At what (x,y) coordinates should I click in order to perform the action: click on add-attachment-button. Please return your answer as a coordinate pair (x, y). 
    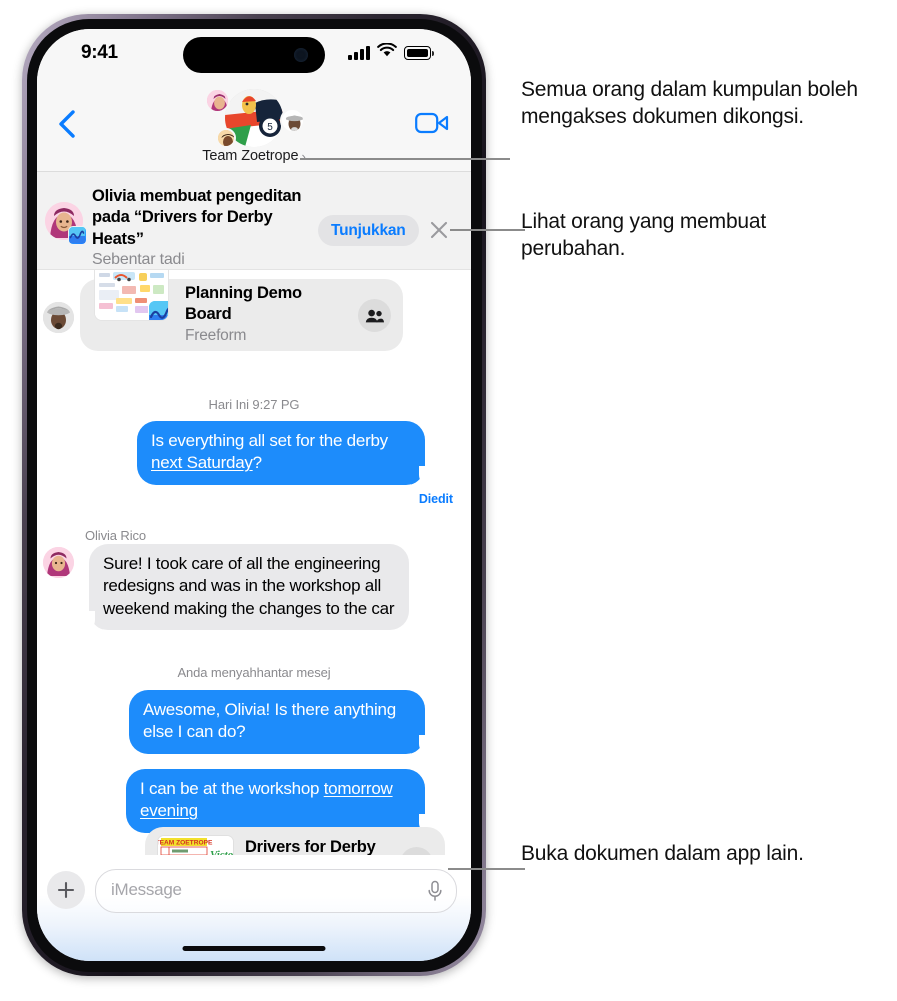
    Looking at the image, I should click on (66, 890).